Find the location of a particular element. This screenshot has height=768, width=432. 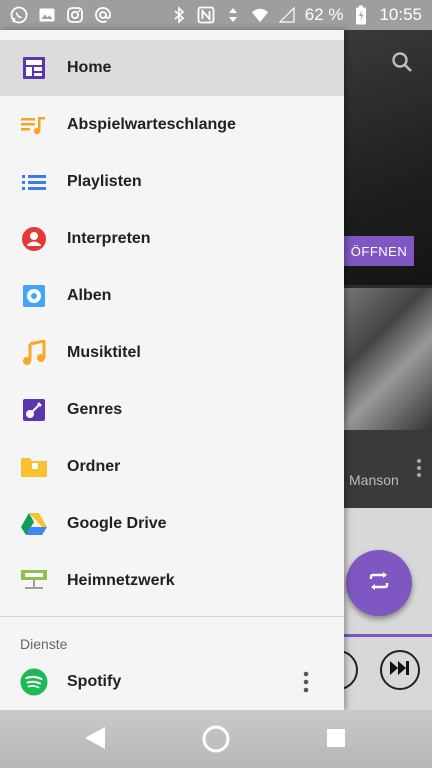

drawer-item-label: Interpreten is located at coordinates (109, 238).